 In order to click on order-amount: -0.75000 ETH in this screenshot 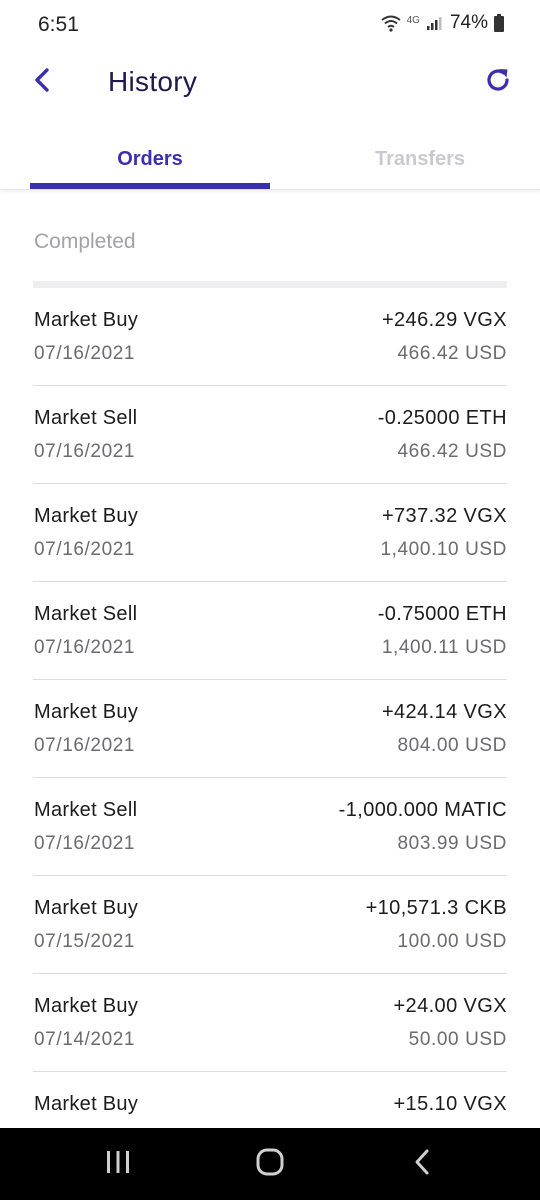, I will do `click(442, 614)`.